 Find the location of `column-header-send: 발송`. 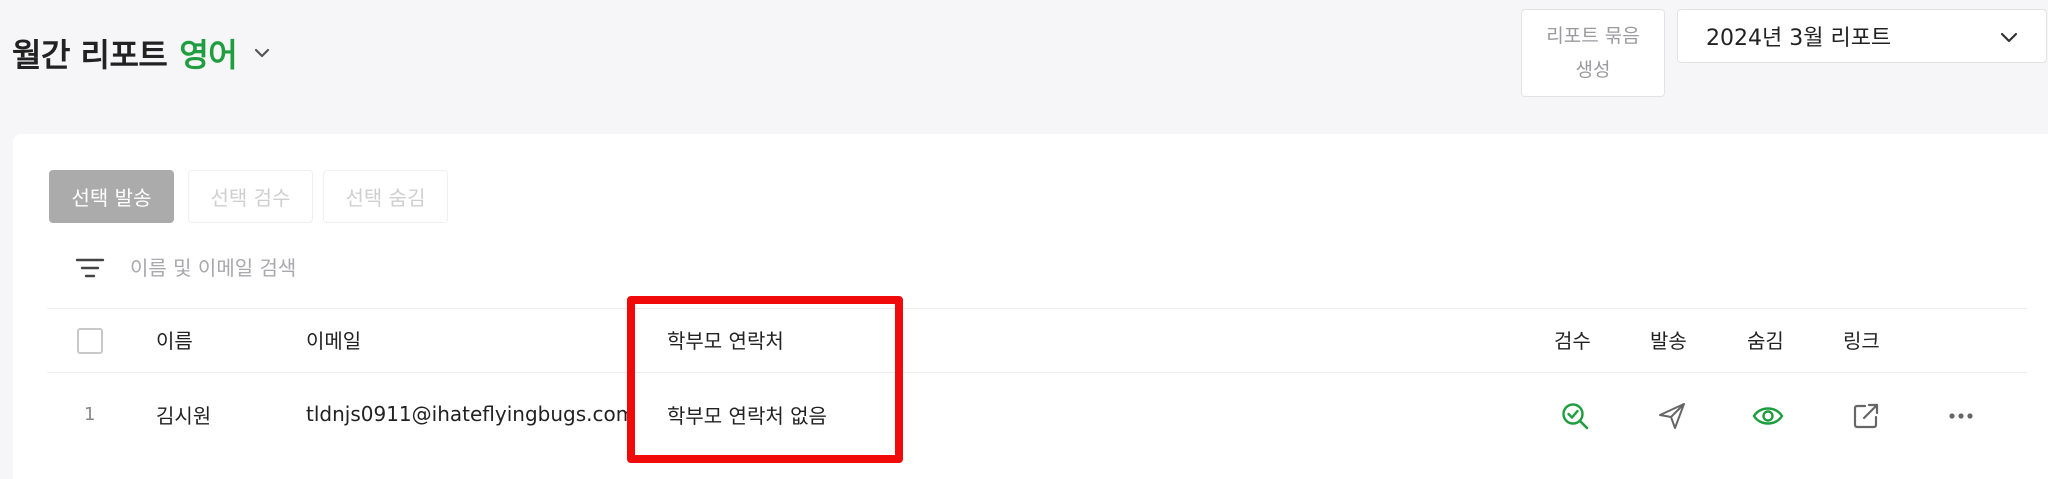

column-header-send: 발송 is located at coordinates (1668, 340).